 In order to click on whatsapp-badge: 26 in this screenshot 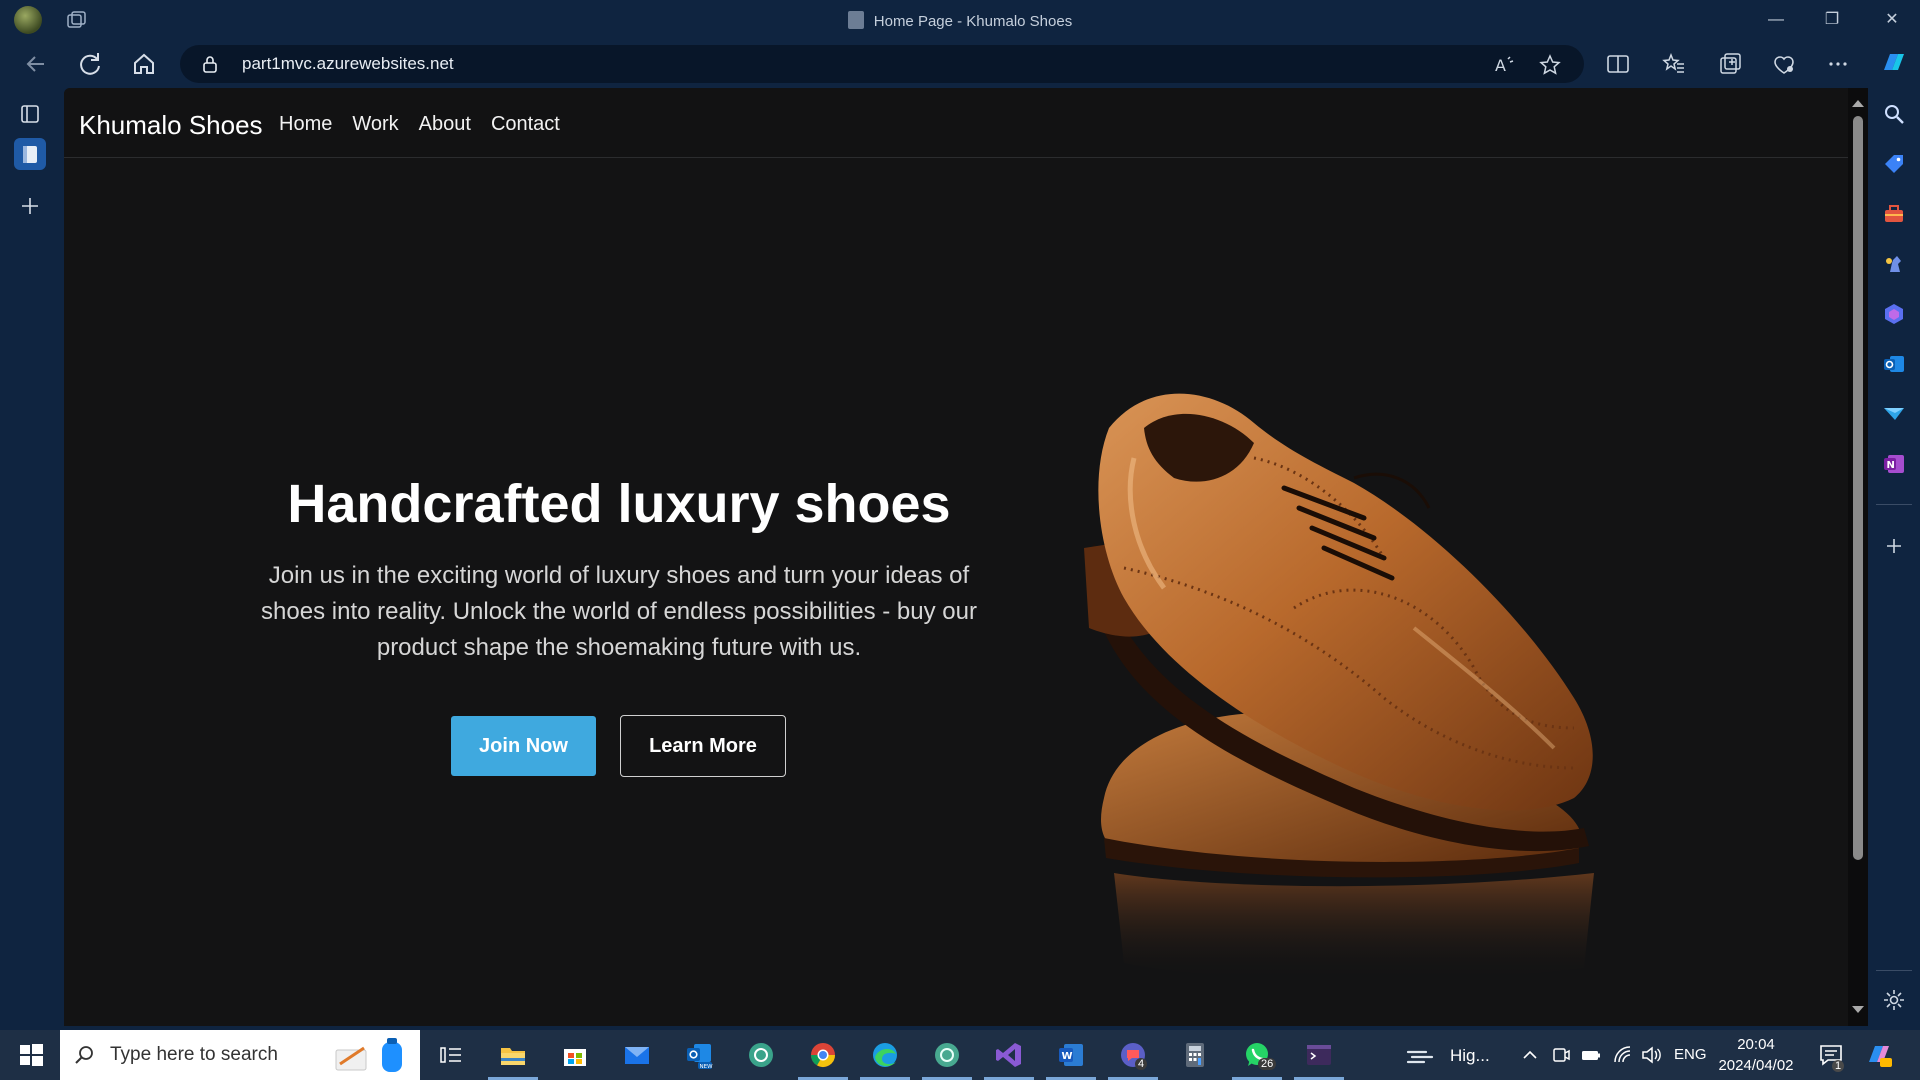, I will do `click(1267, 1064)`.